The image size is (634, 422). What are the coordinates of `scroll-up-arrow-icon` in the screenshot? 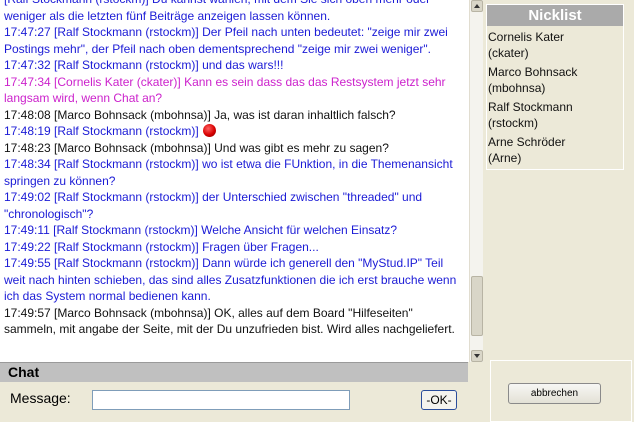 It's located at (477, 6).